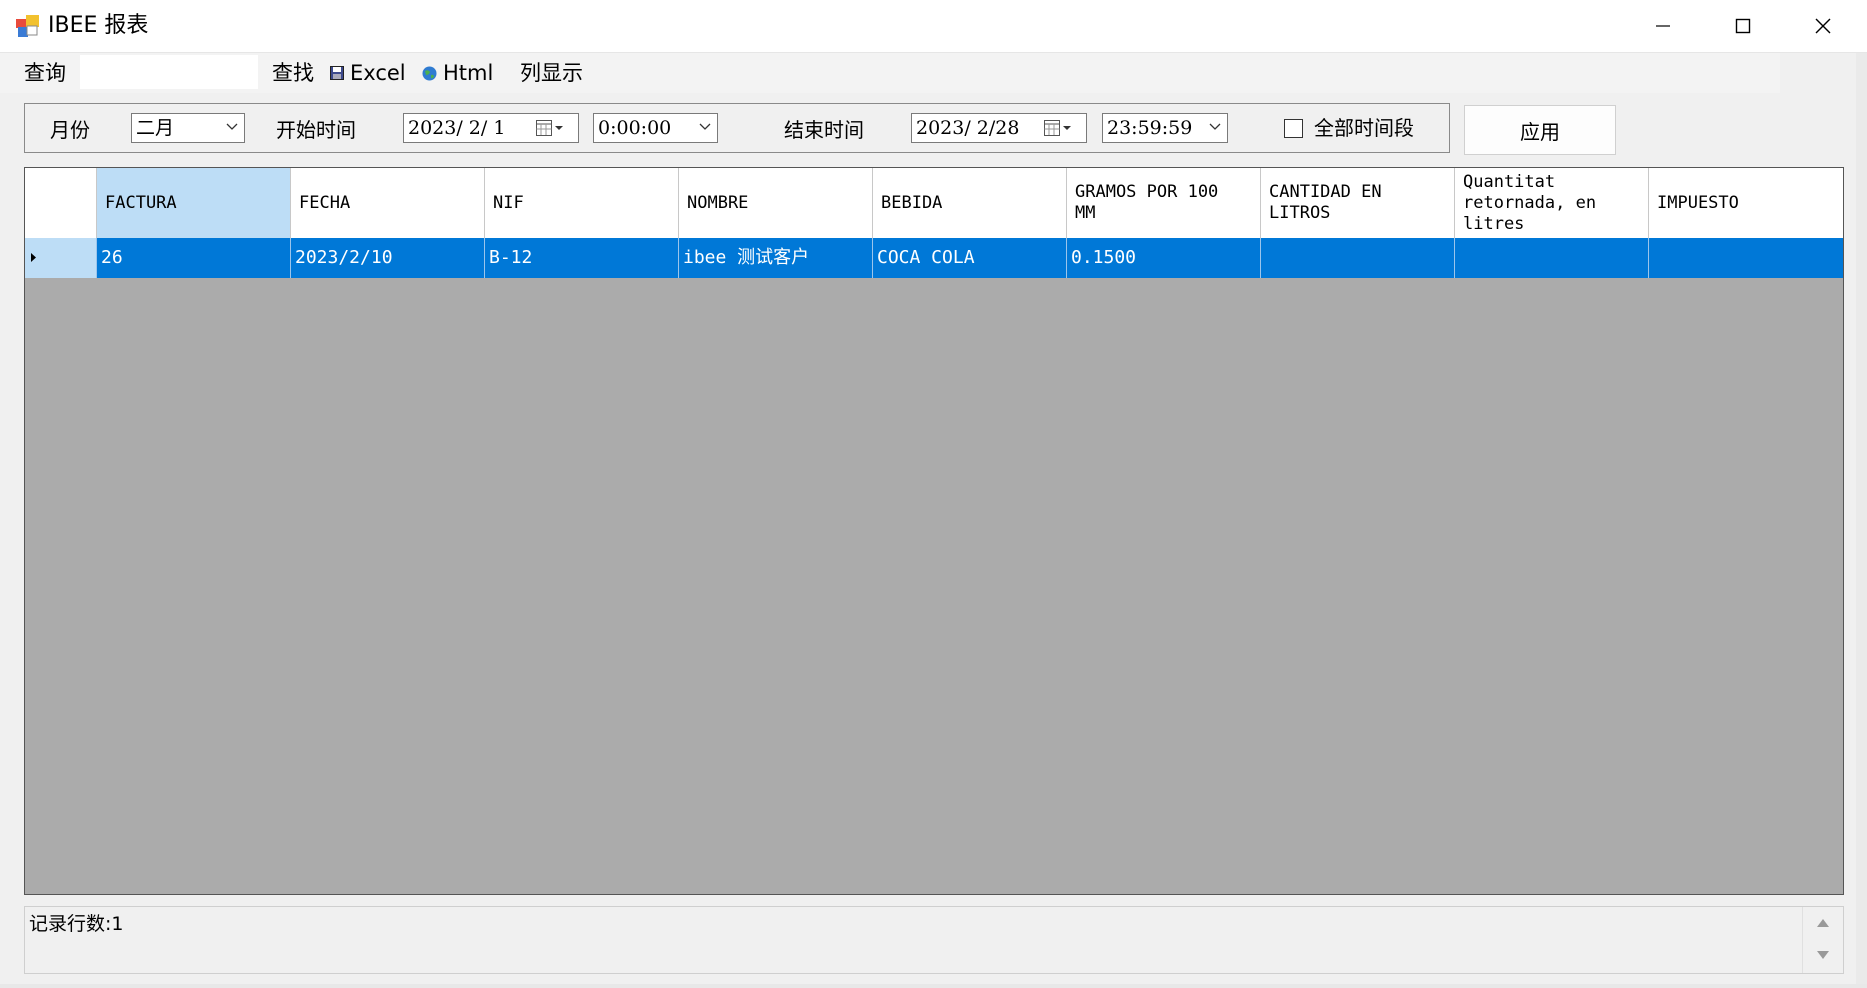 Image resolution: width=1867 pixels, height=988 pixels. What do you see at coordinates (933, 26) in the screenshot?
I see `title-bar: IBEE 报表` at bounding box center [933, 26].